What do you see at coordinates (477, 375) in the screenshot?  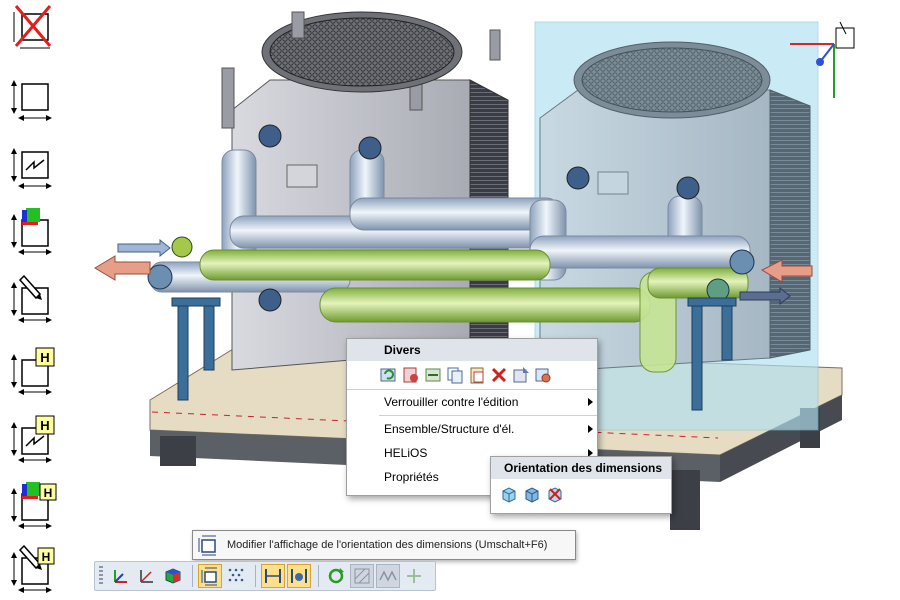 I see `paste-icon` at bounding box center [477, 375].